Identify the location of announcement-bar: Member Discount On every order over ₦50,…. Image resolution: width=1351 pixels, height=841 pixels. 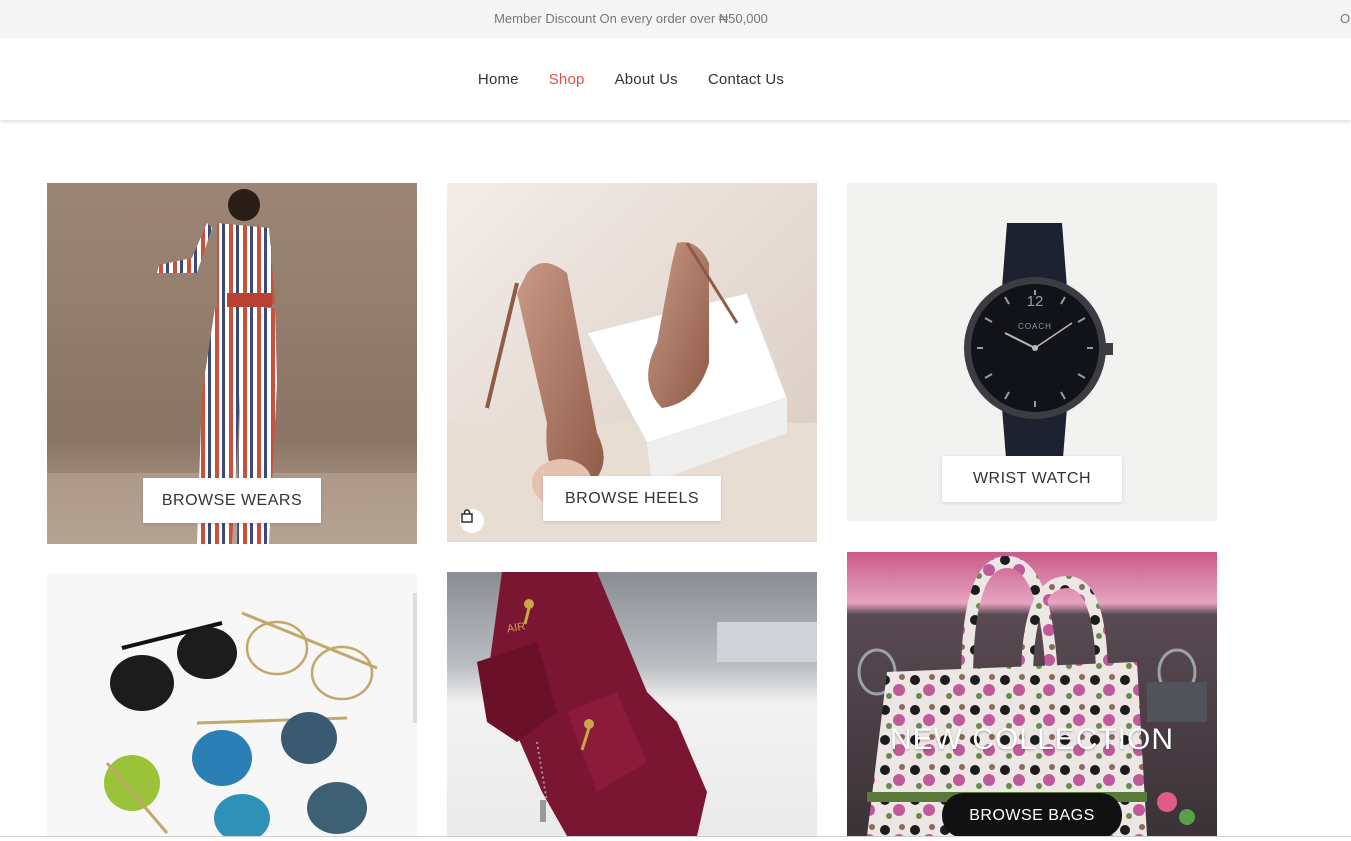
(675, 19).